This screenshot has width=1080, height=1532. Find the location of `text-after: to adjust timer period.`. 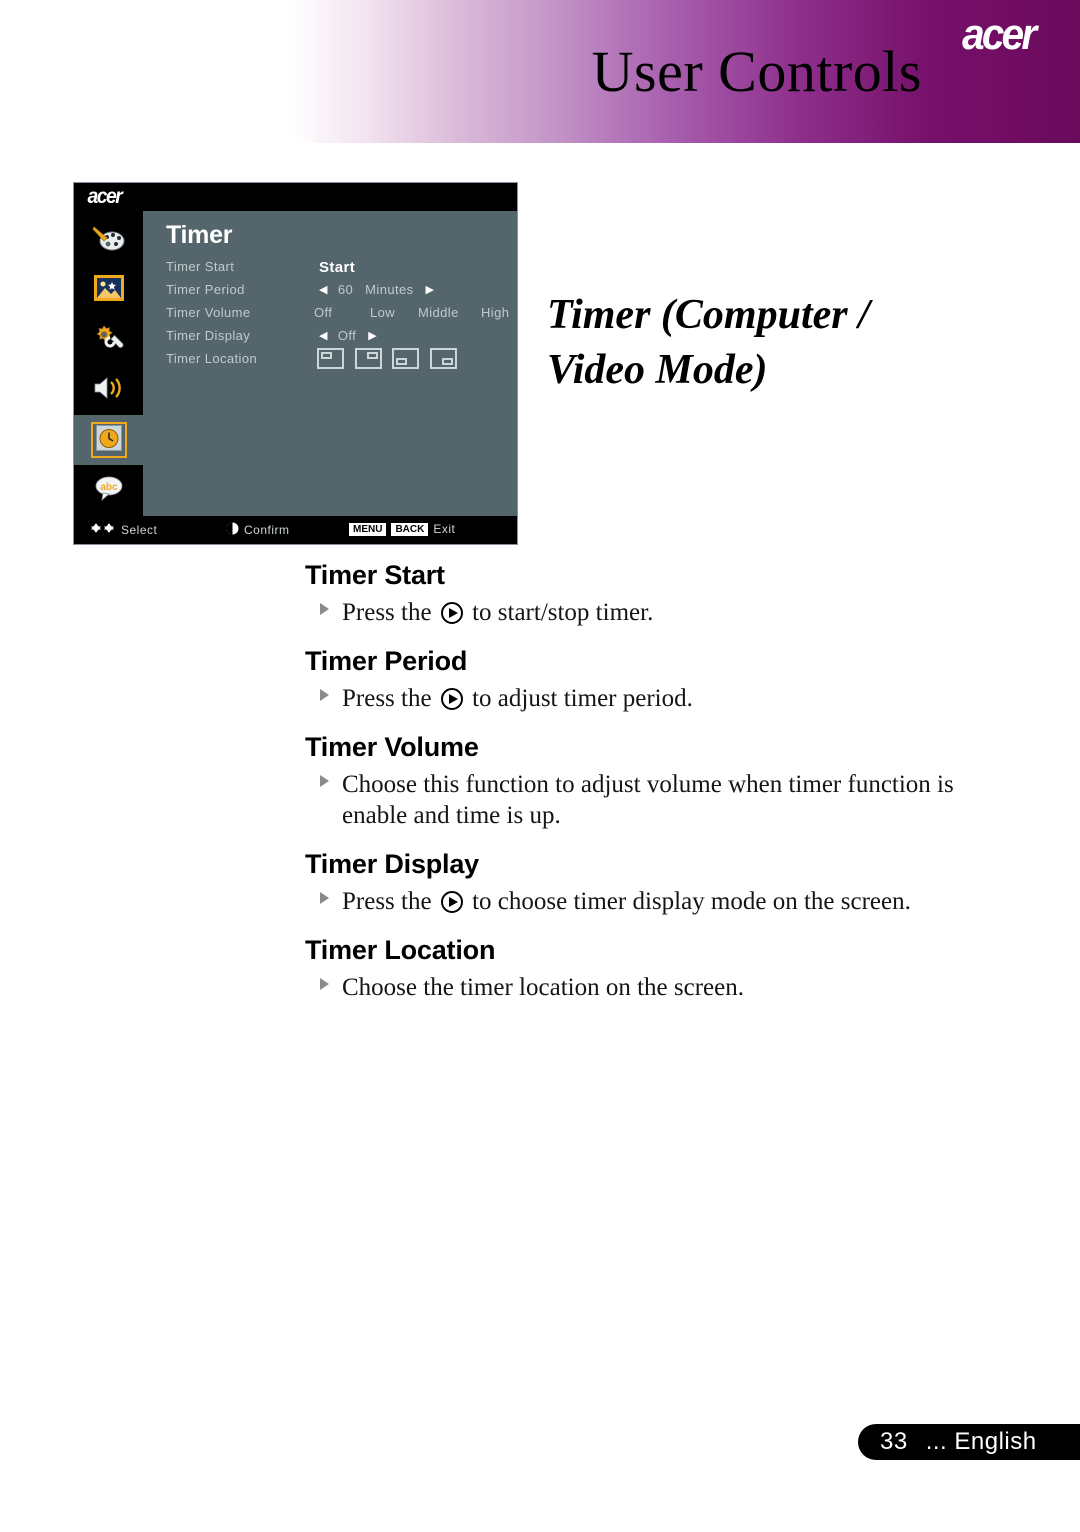

text-after: to adjust timer period. is located at coordinates (582, 698).